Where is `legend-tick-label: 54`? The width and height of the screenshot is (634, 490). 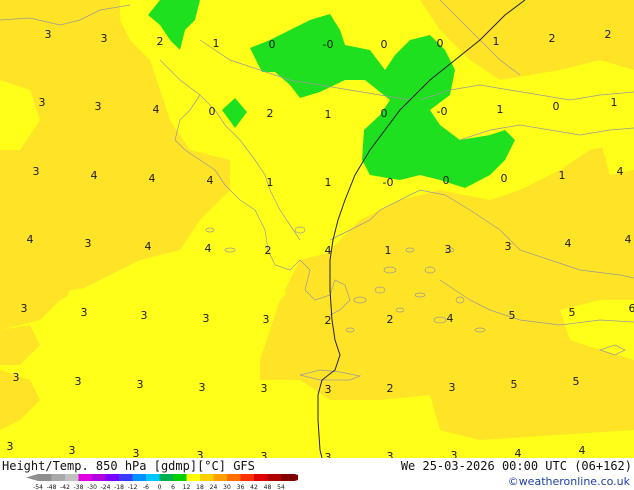 legend-tick-label: 54 is located at coordinates (281, 487).